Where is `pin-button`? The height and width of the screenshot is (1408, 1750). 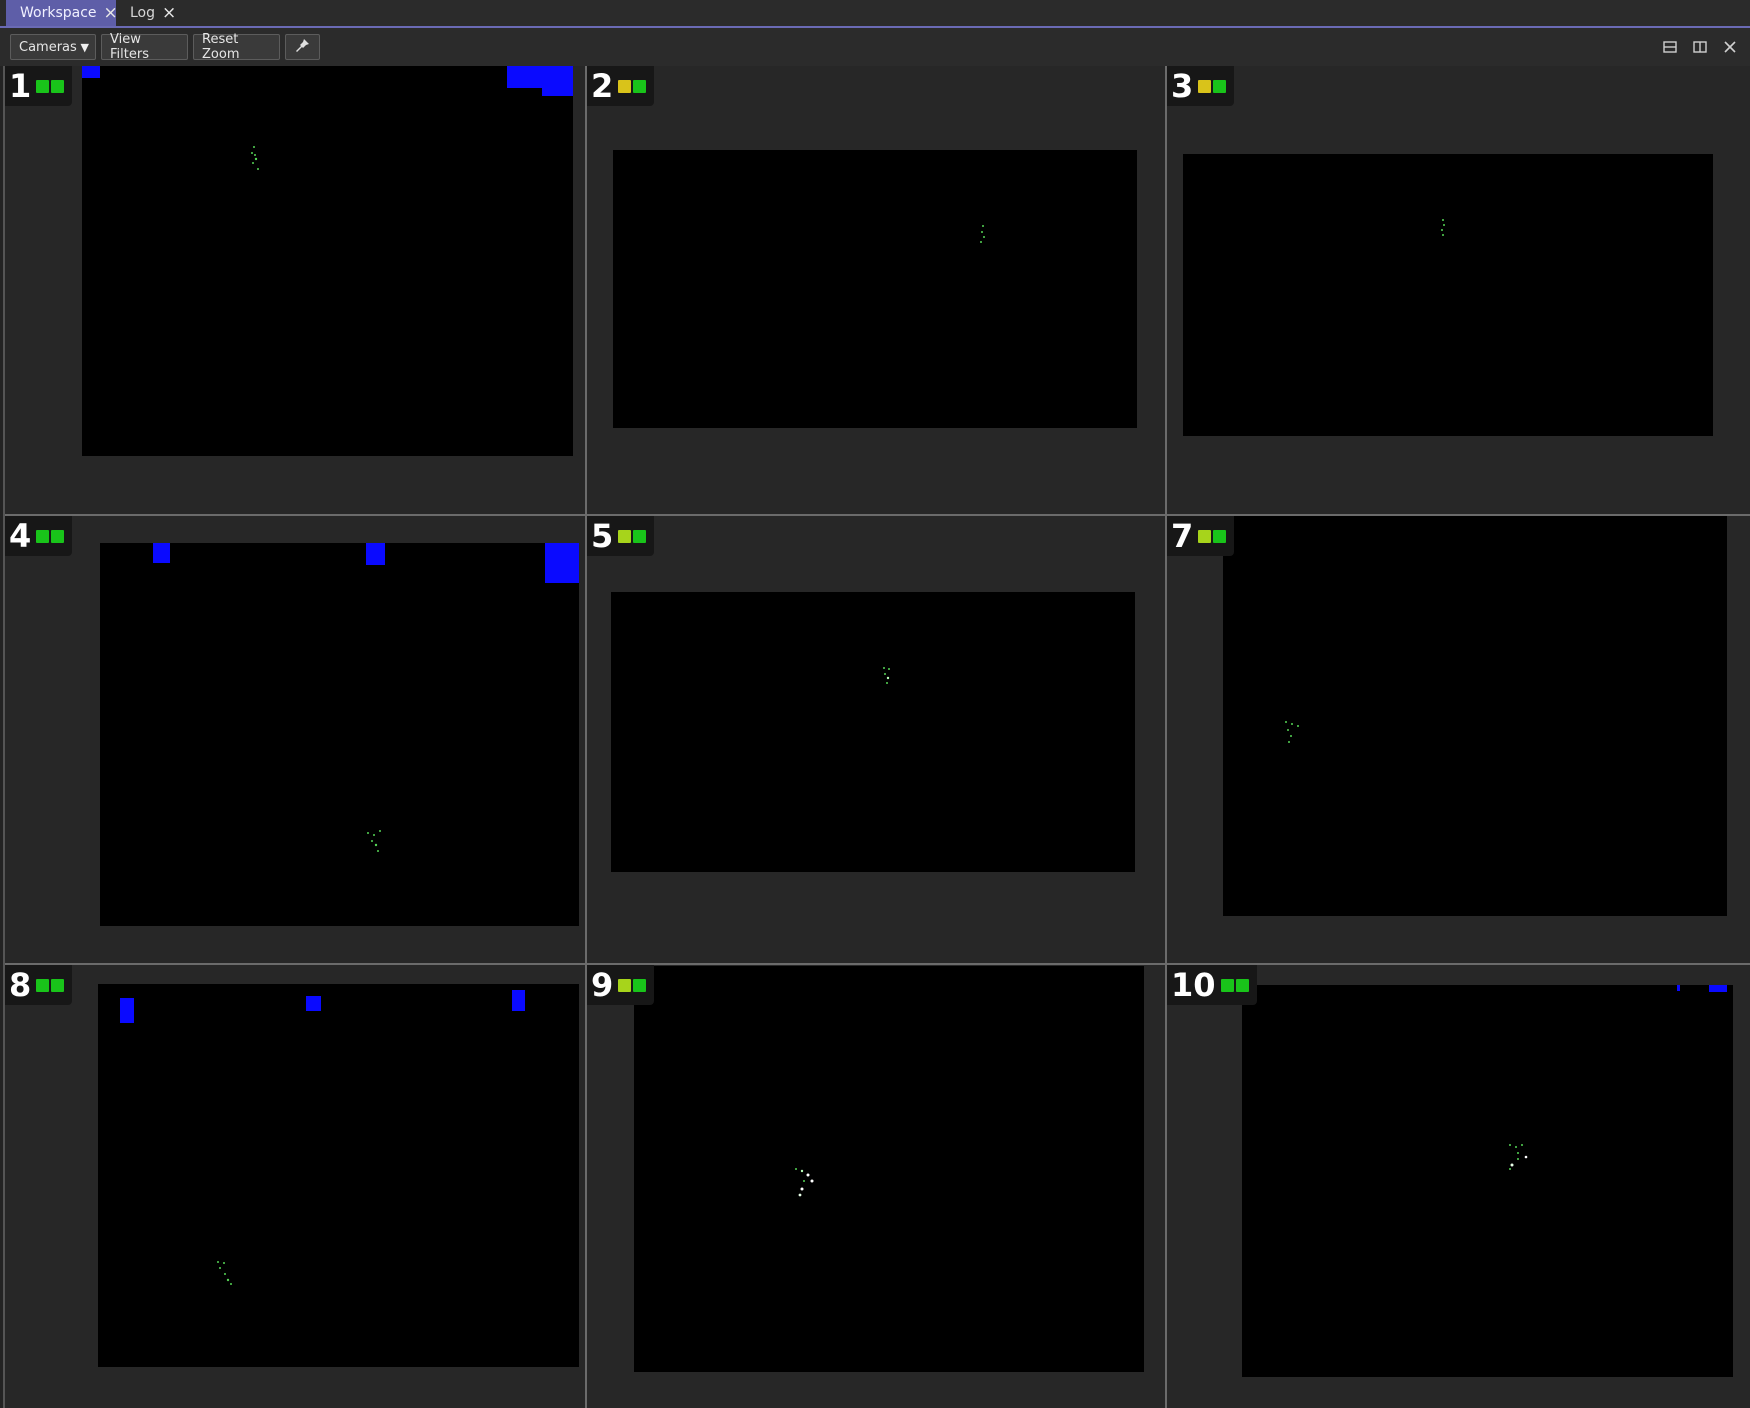 pin-button is located at coordinates (302, 47).